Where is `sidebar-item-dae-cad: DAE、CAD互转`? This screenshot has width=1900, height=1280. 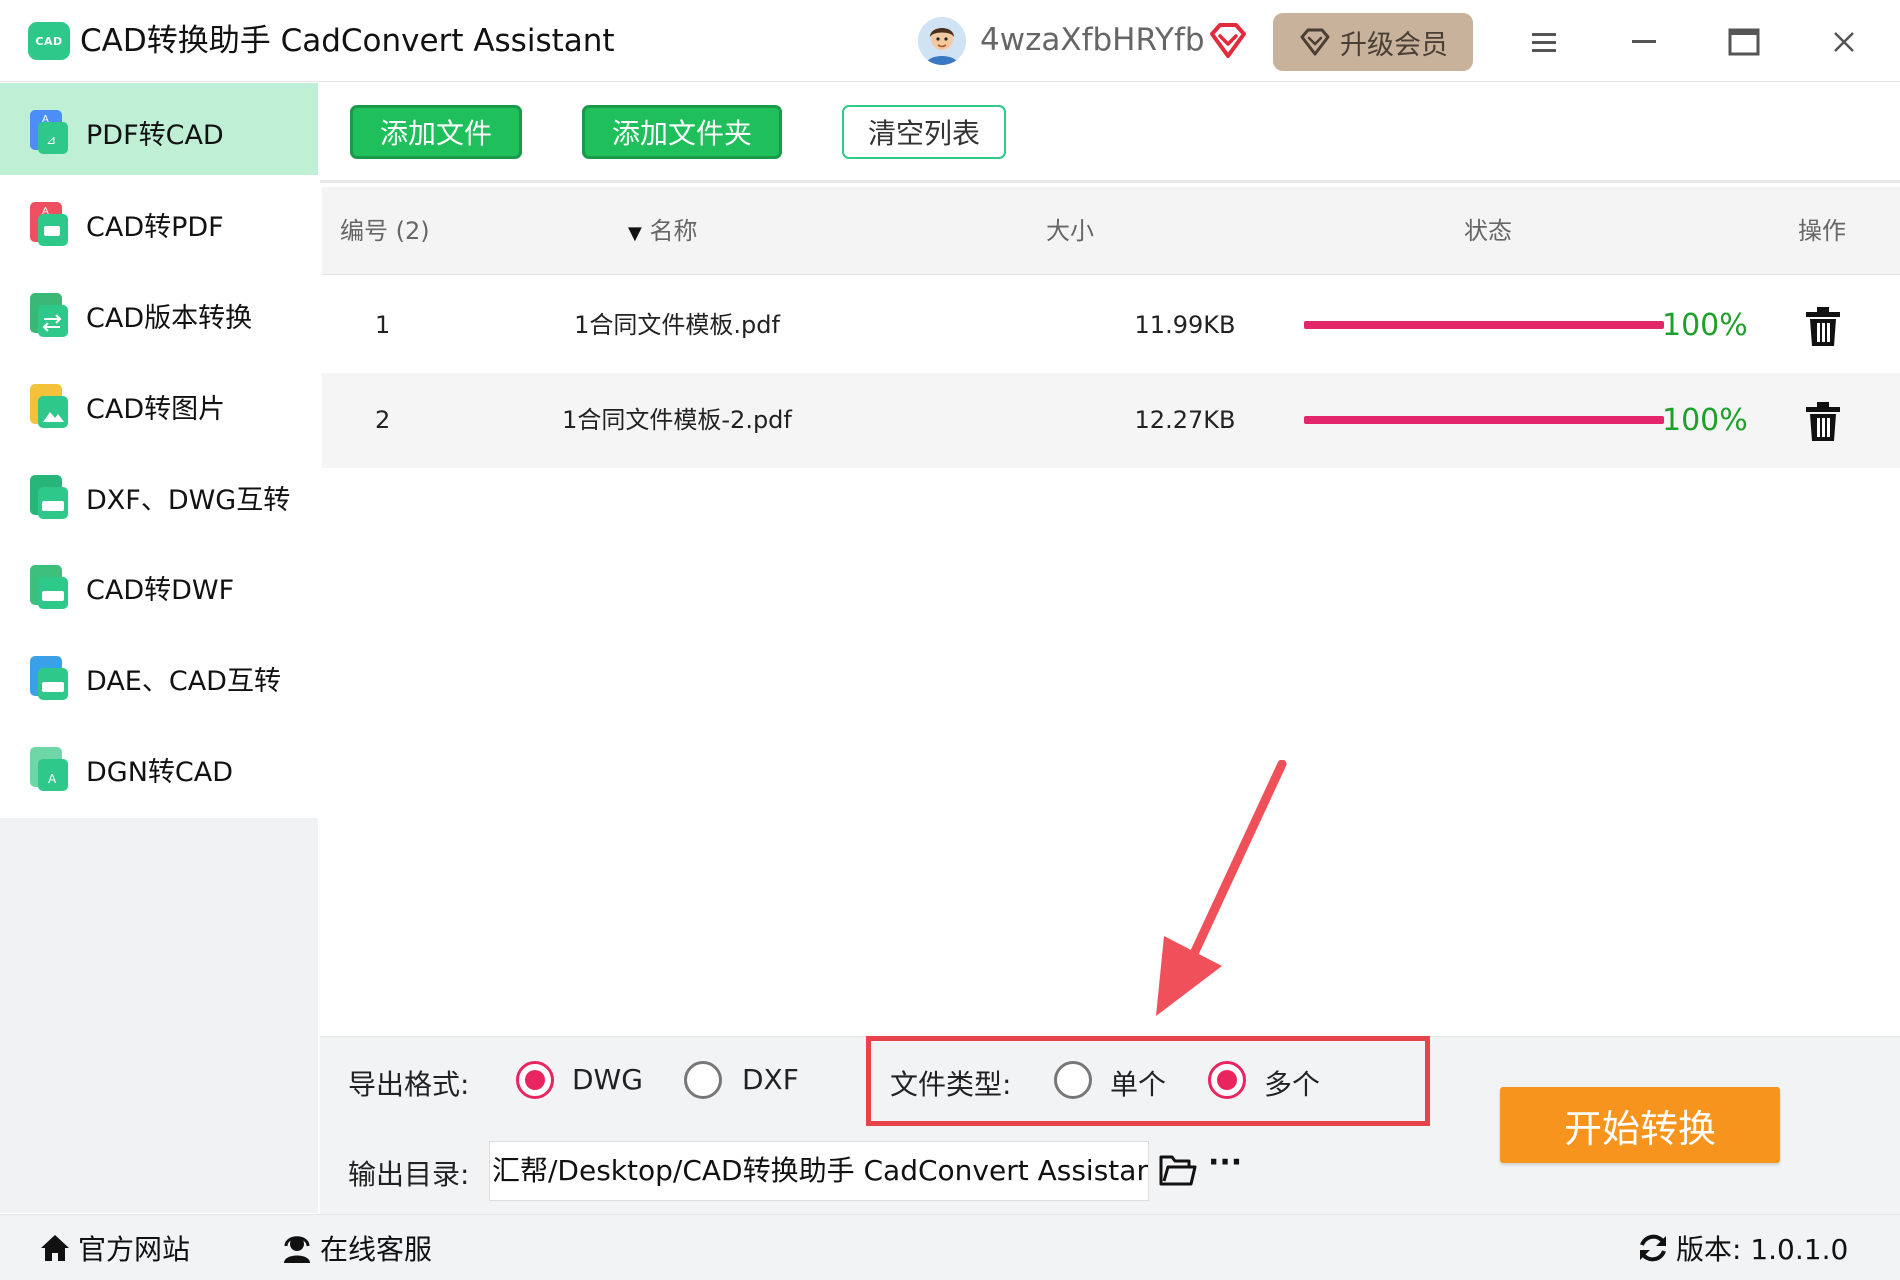
sidebar-item-dae-cad: DAE、CAD互转 is located at coordinates (159, 678).